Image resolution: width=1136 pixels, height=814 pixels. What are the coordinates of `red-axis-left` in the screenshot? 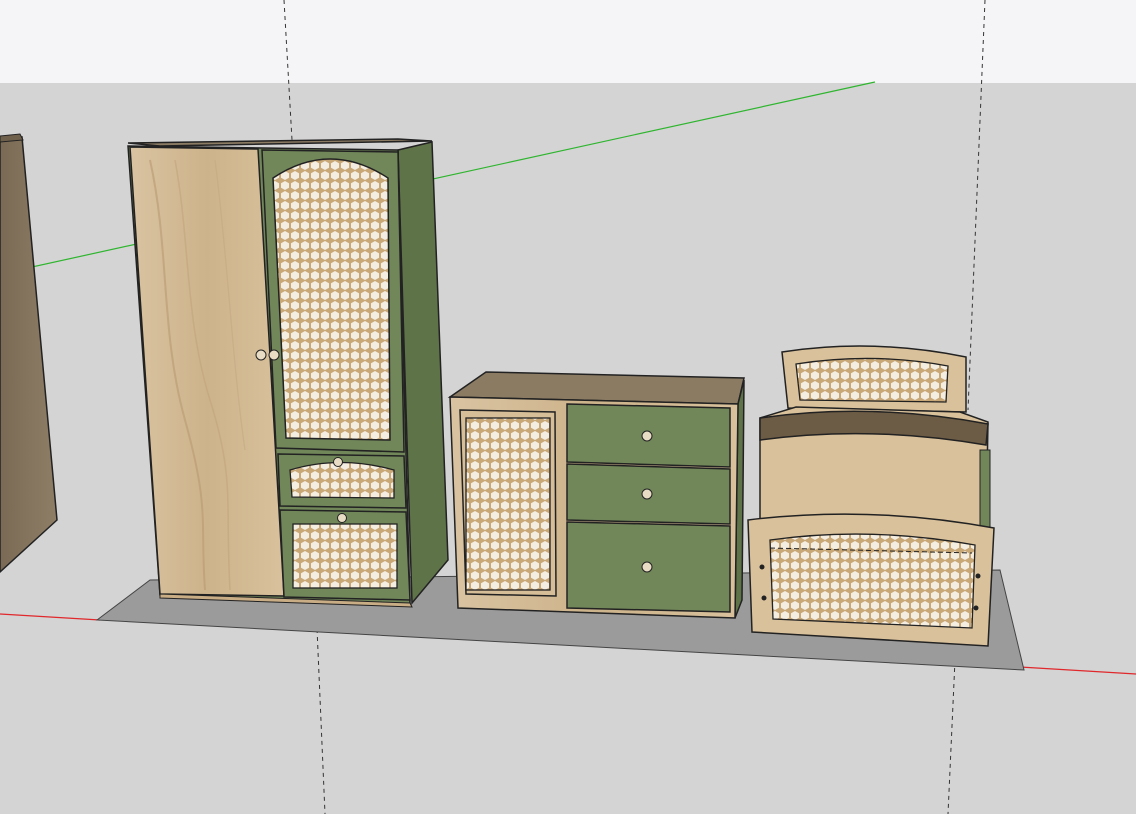 It's located at (50, 617).